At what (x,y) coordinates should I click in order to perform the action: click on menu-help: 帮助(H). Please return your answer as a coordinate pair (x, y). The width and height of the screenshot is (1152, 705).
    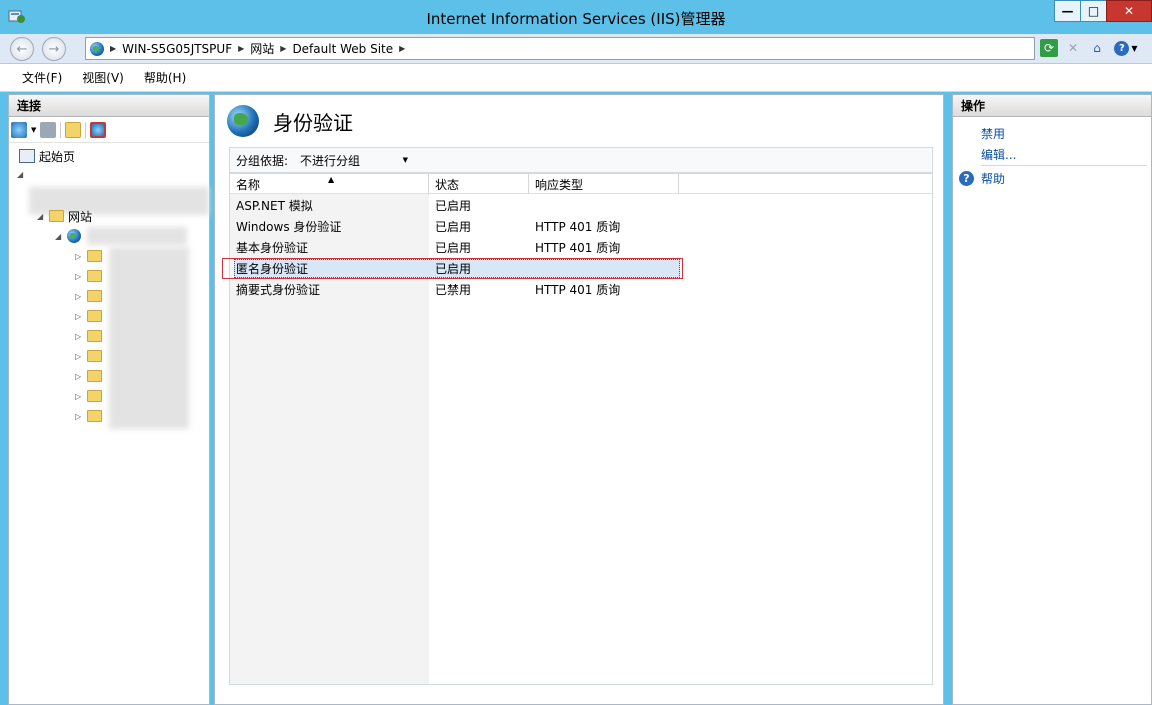
    Looking at the image, I should click on (165, 77).